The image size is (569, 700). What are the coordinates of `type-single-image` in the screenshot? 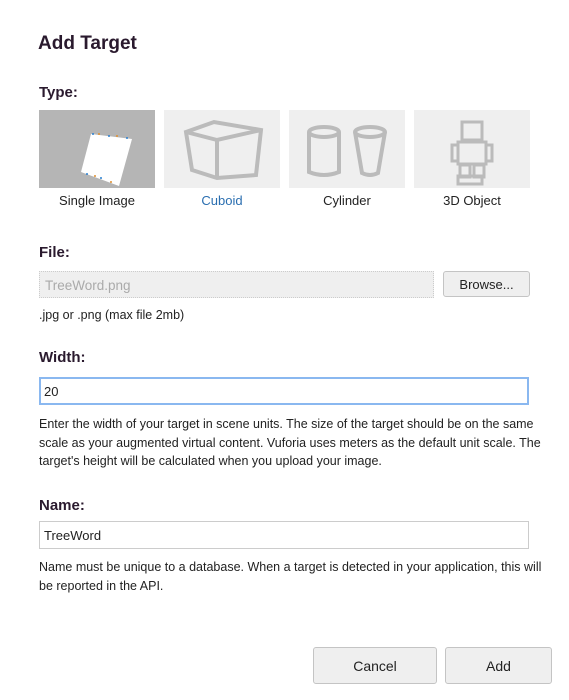 It's located at (97, 149).